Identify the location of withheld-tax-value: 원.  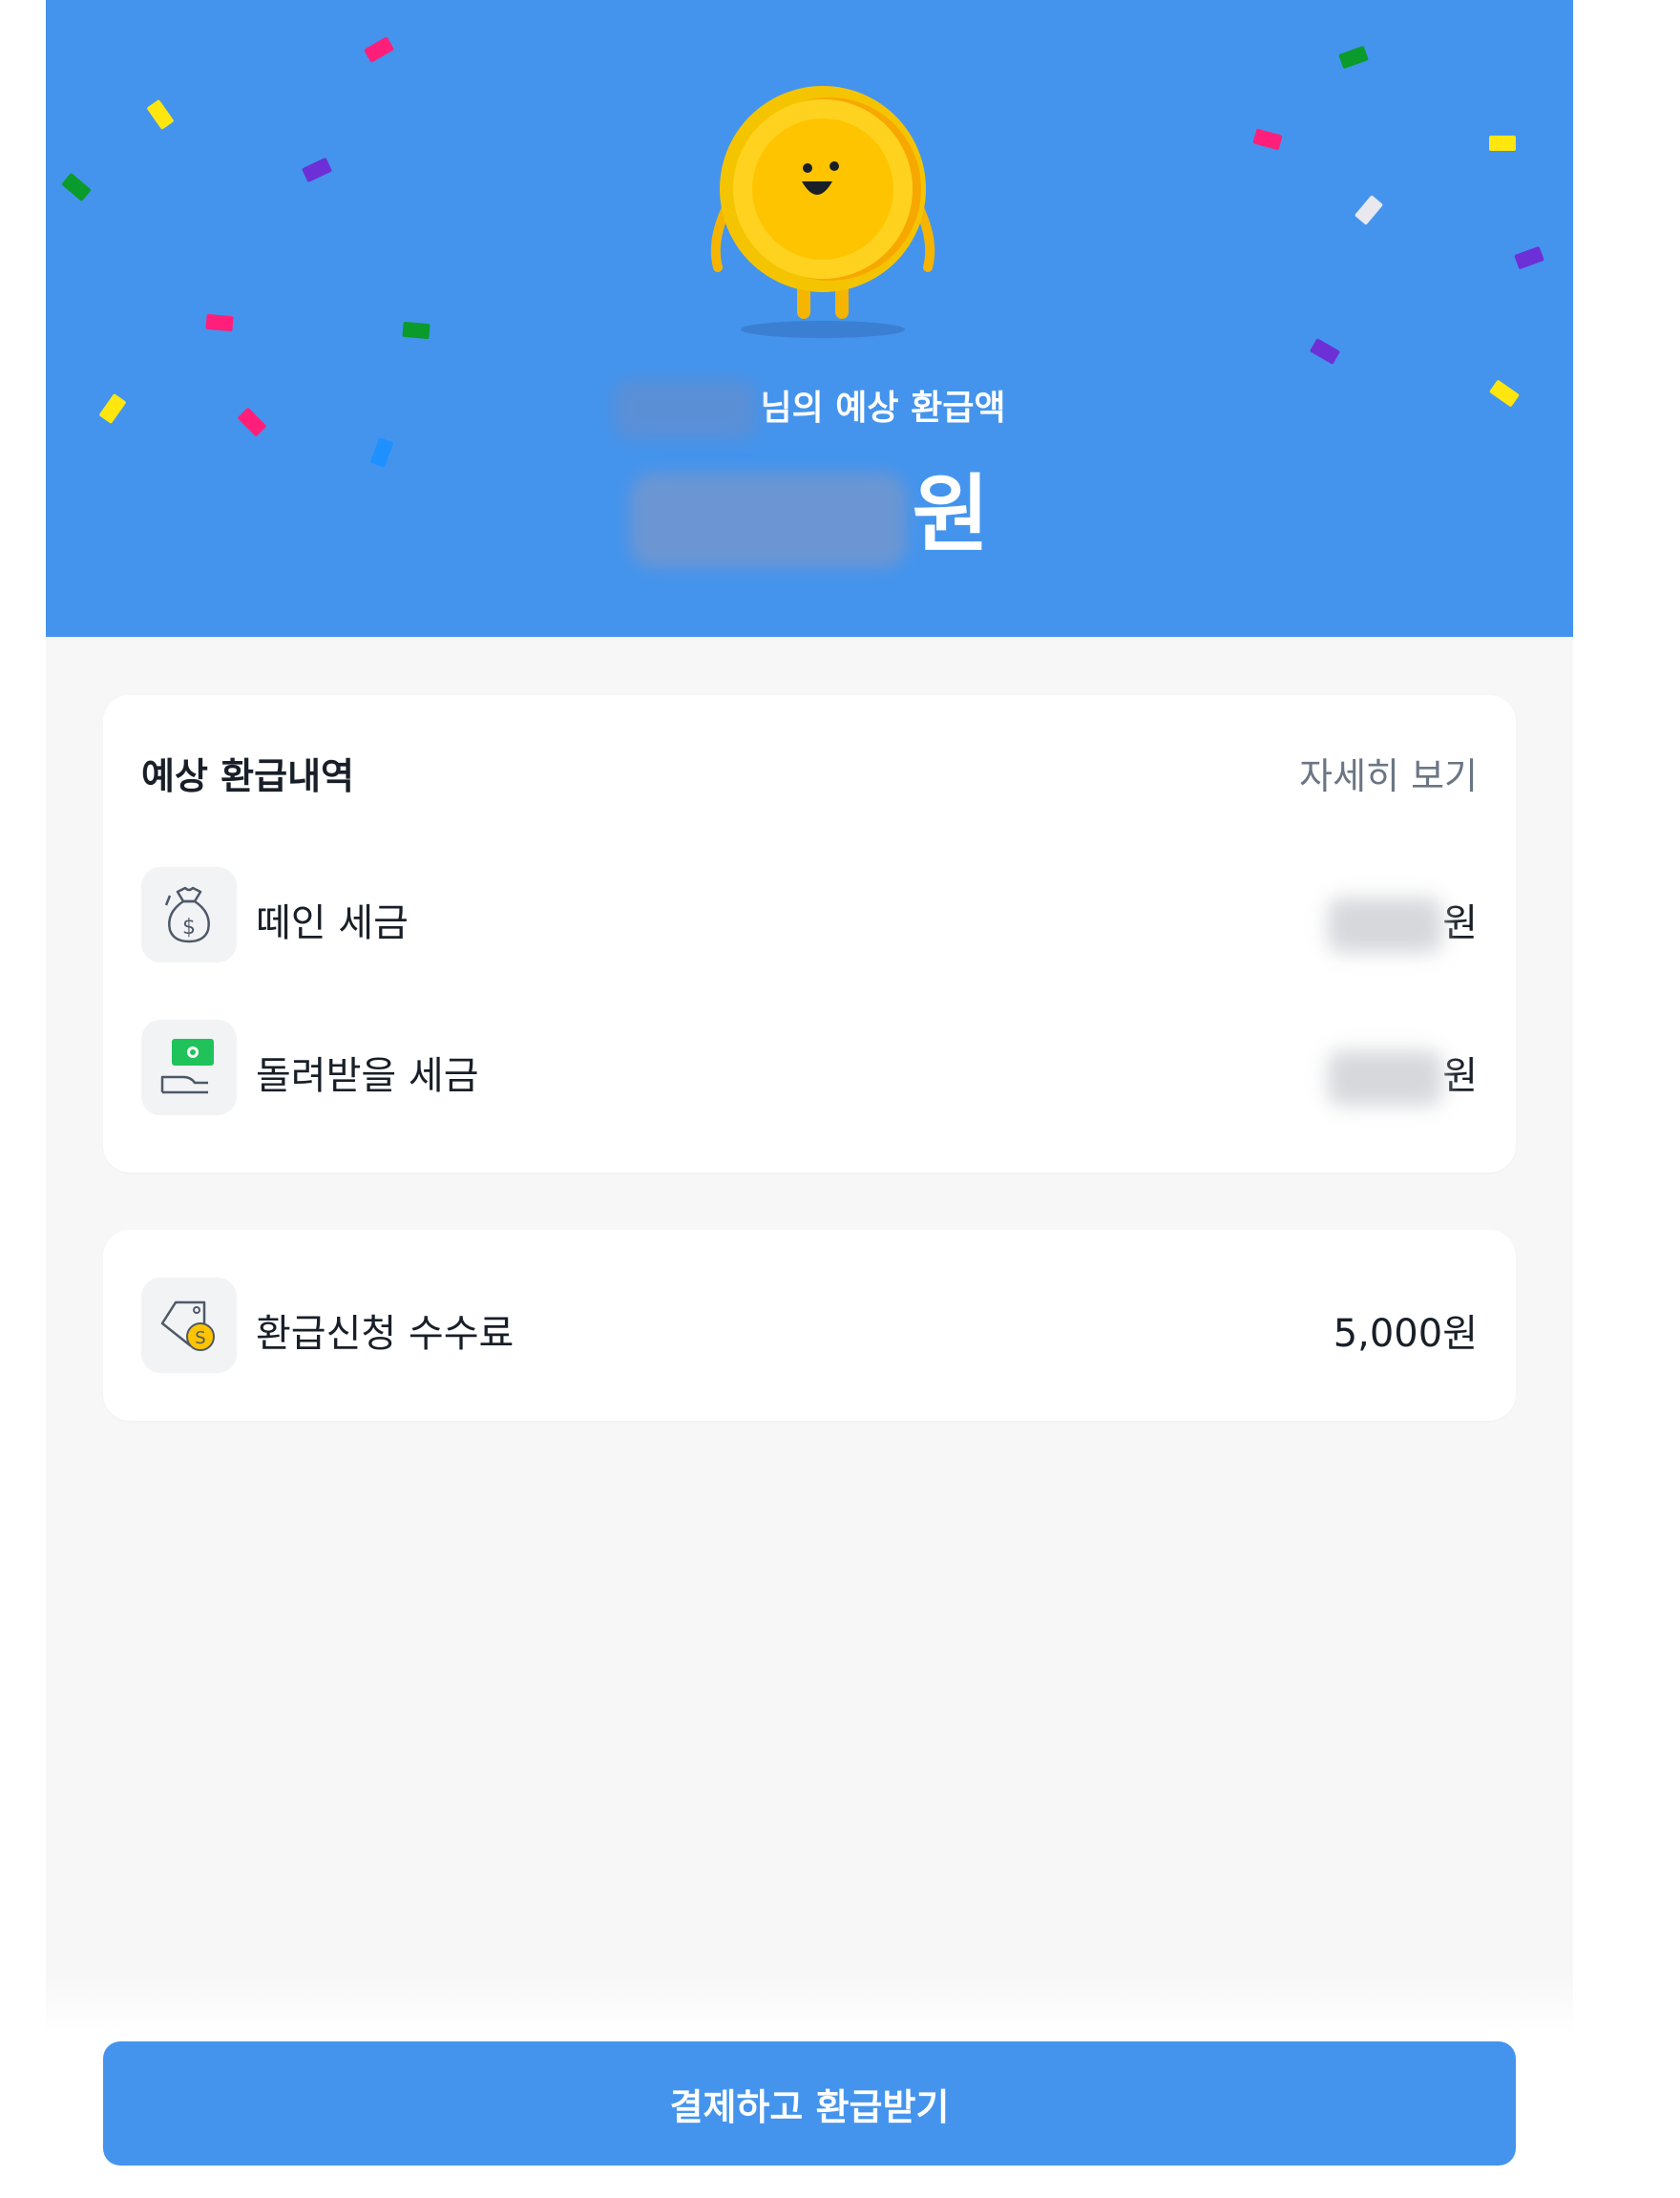
(1403, 922).